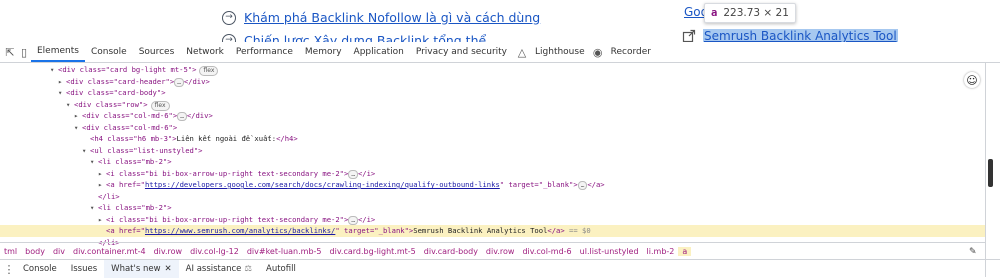  I want to click on breadcrumb-item: li.mb-2, so click(661, 251).